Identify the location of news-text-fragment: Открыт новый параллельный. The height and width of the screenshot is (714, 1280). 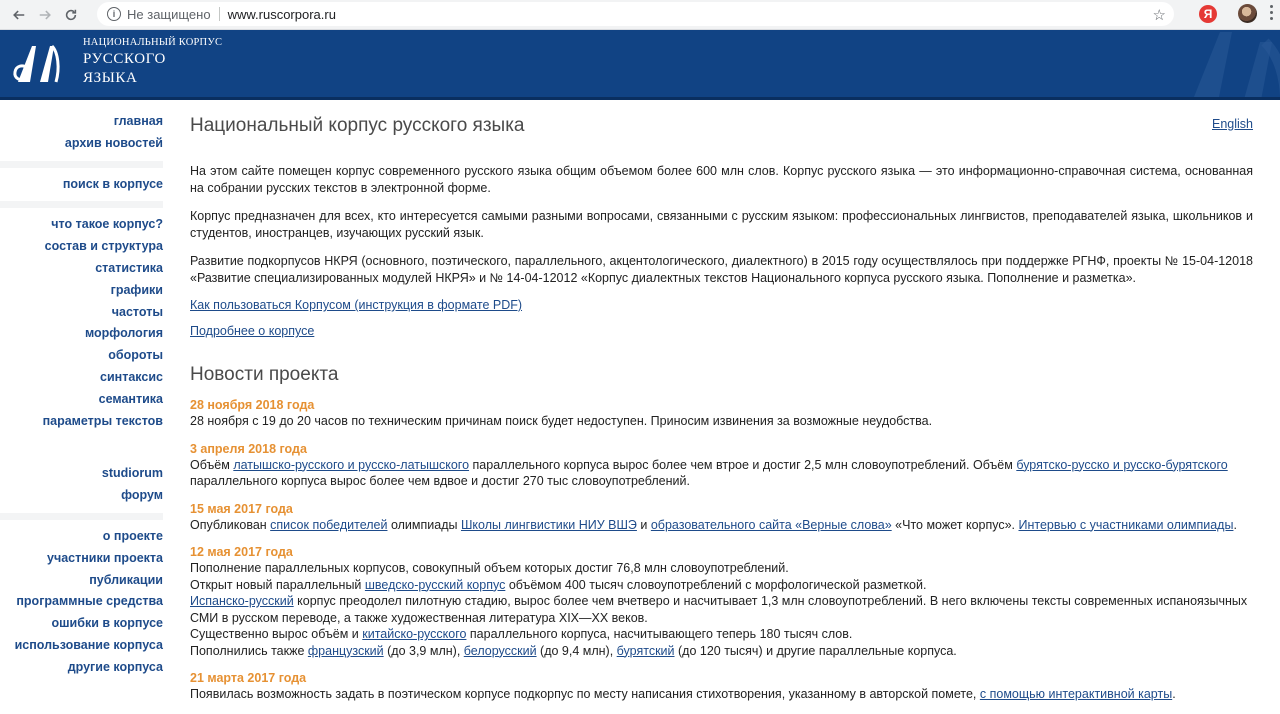
(277, 584).